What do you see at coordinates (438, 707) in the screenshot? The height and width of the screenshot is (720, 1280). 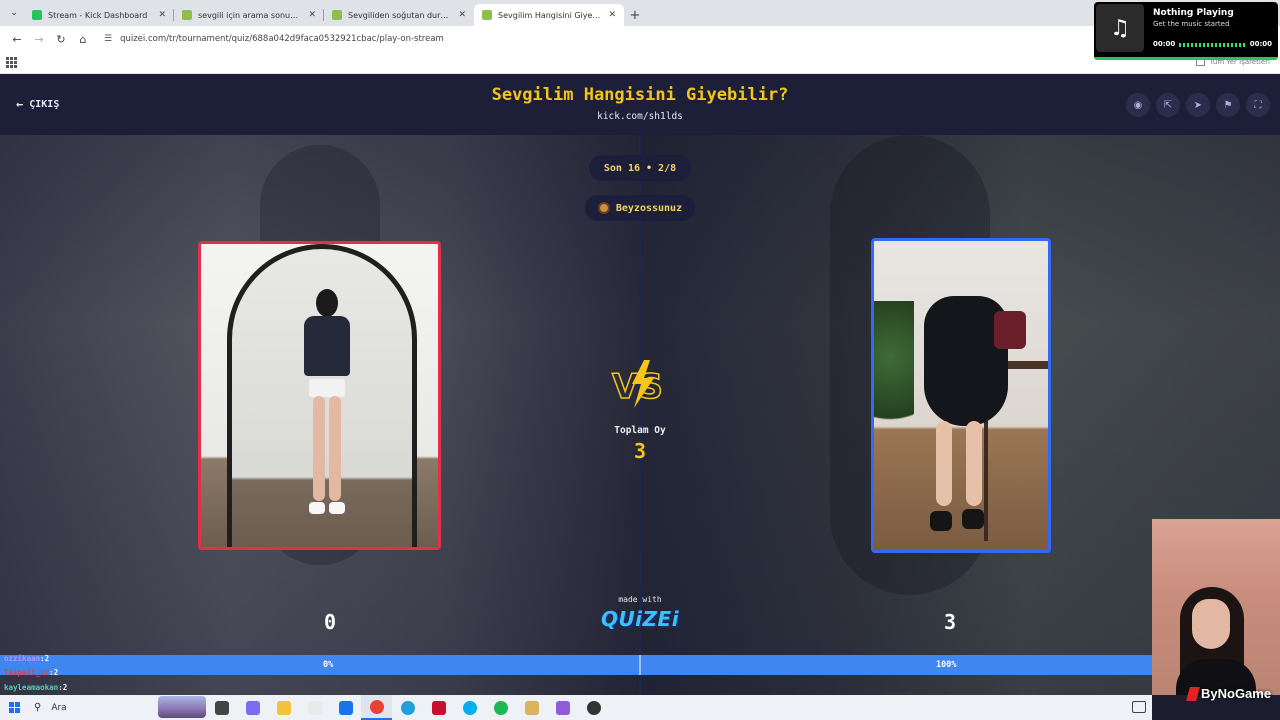 I see `app-icon` at bounding box center [438, 707].